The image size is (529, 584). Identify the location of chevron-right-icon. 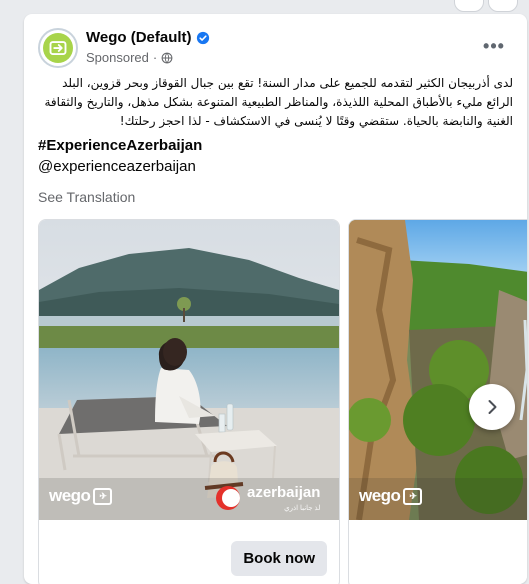
(492, 407).